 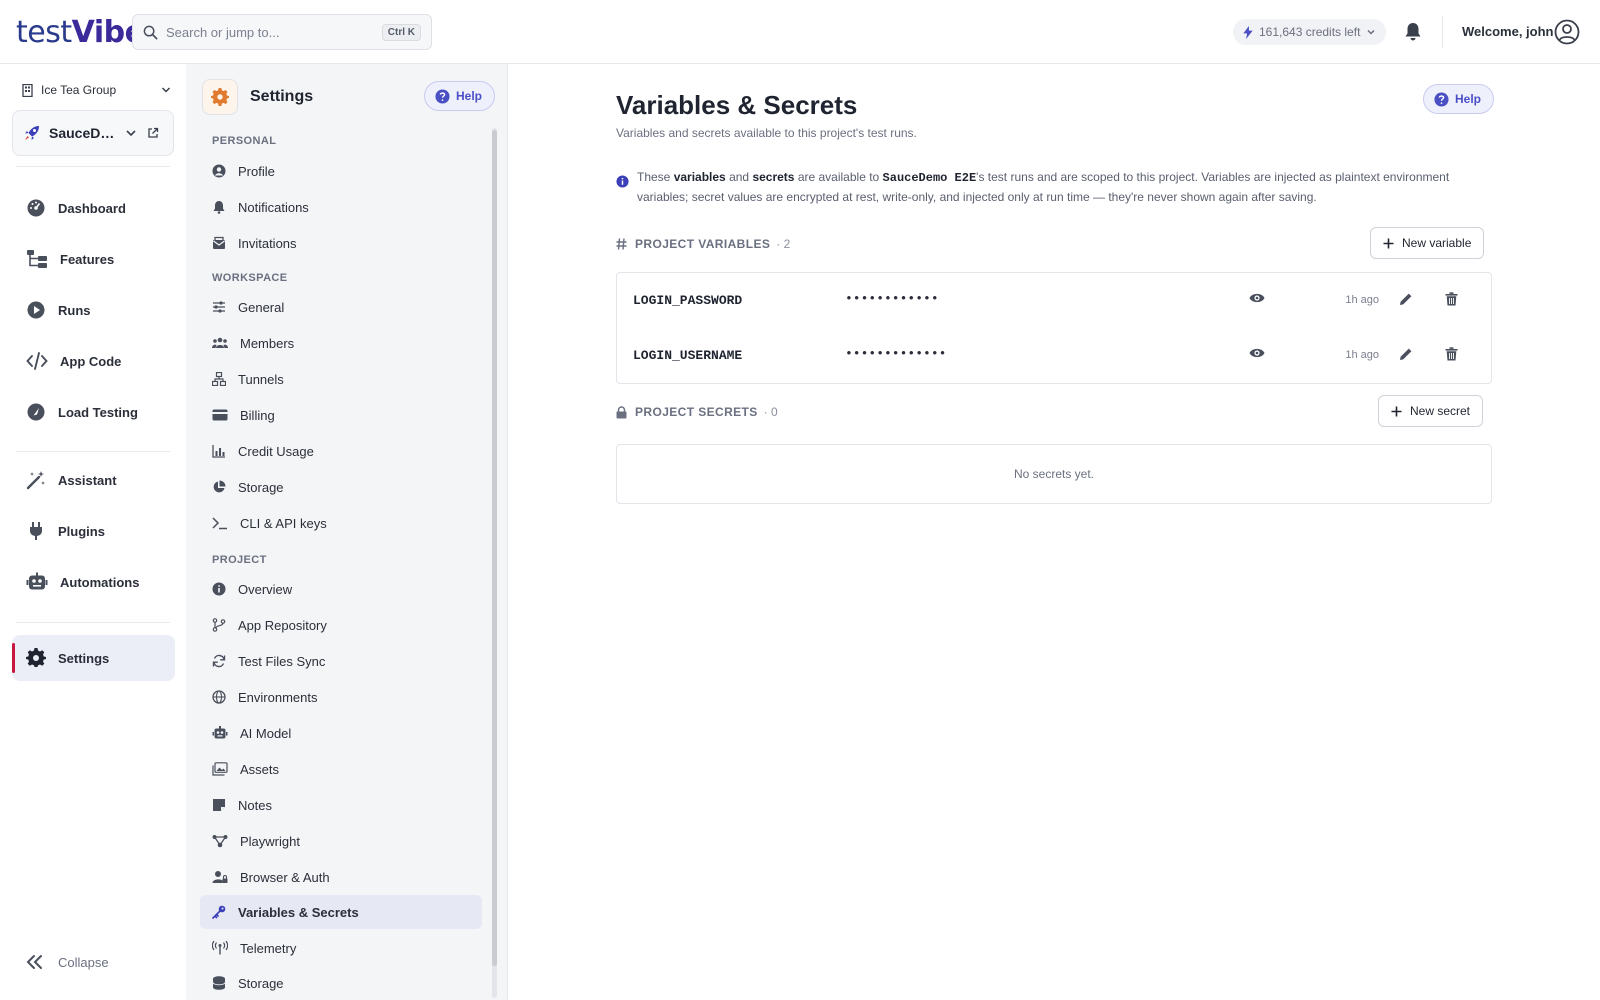 I want to click on testvibe-logo: test Vibe, so click(x=80, y=32).